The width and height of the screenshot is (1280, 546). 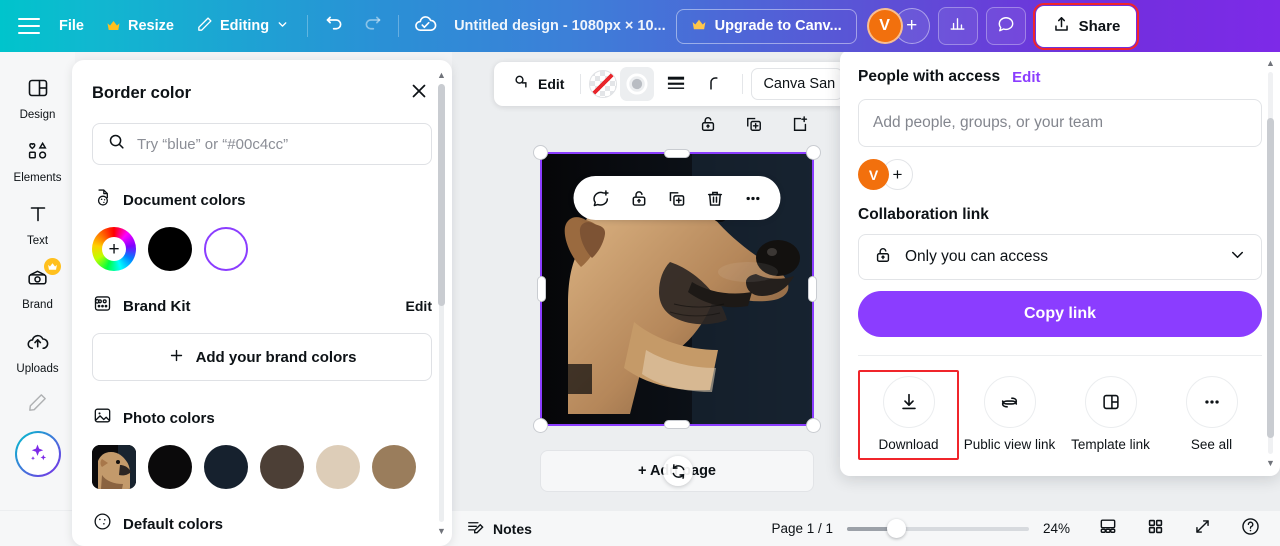 What do you see at coordinates (603, 84) in the screenshot?
I see `no-color-swatch` at bounding box center [603, 84].